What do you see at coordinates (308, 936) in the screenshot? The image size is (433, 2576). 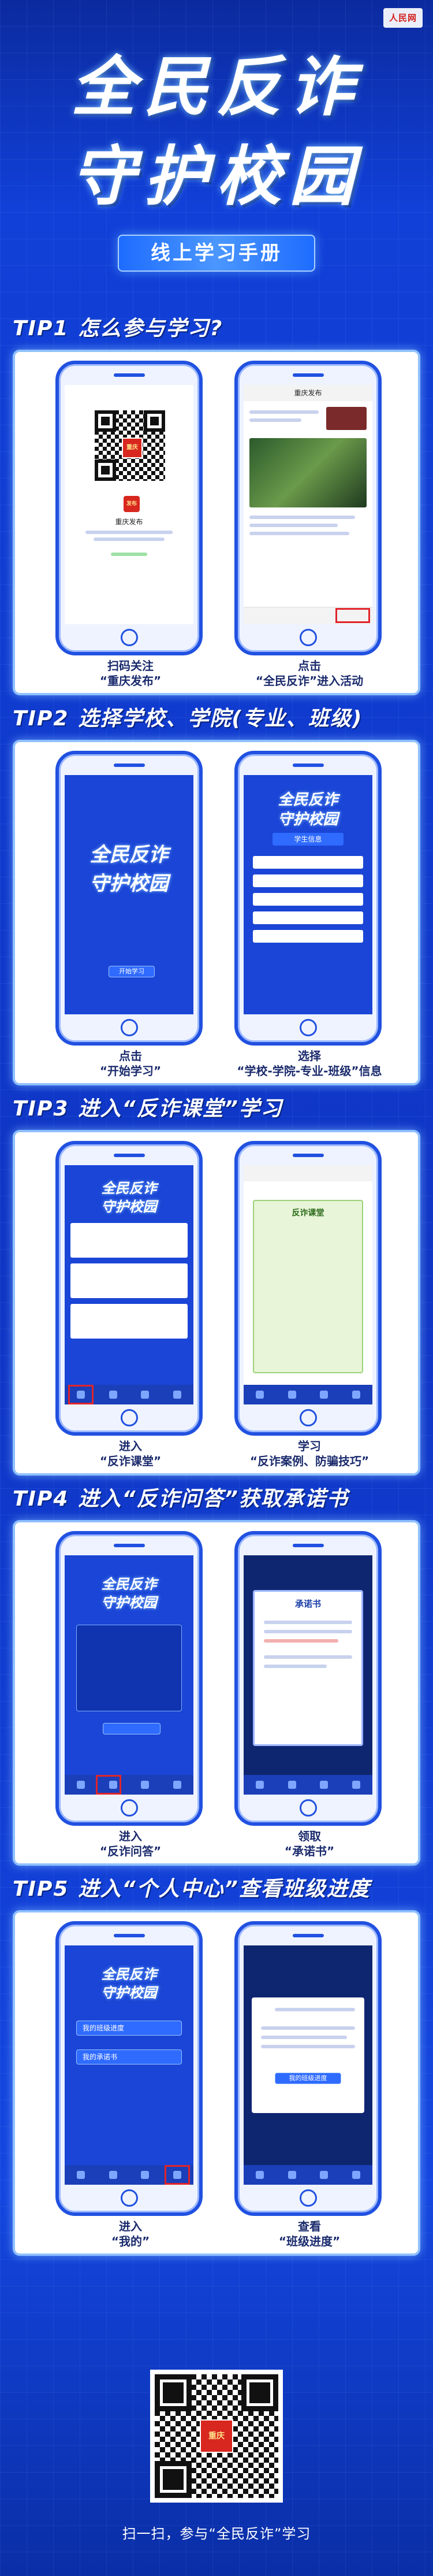 I see `name-input` at bounding box center [308, 936].